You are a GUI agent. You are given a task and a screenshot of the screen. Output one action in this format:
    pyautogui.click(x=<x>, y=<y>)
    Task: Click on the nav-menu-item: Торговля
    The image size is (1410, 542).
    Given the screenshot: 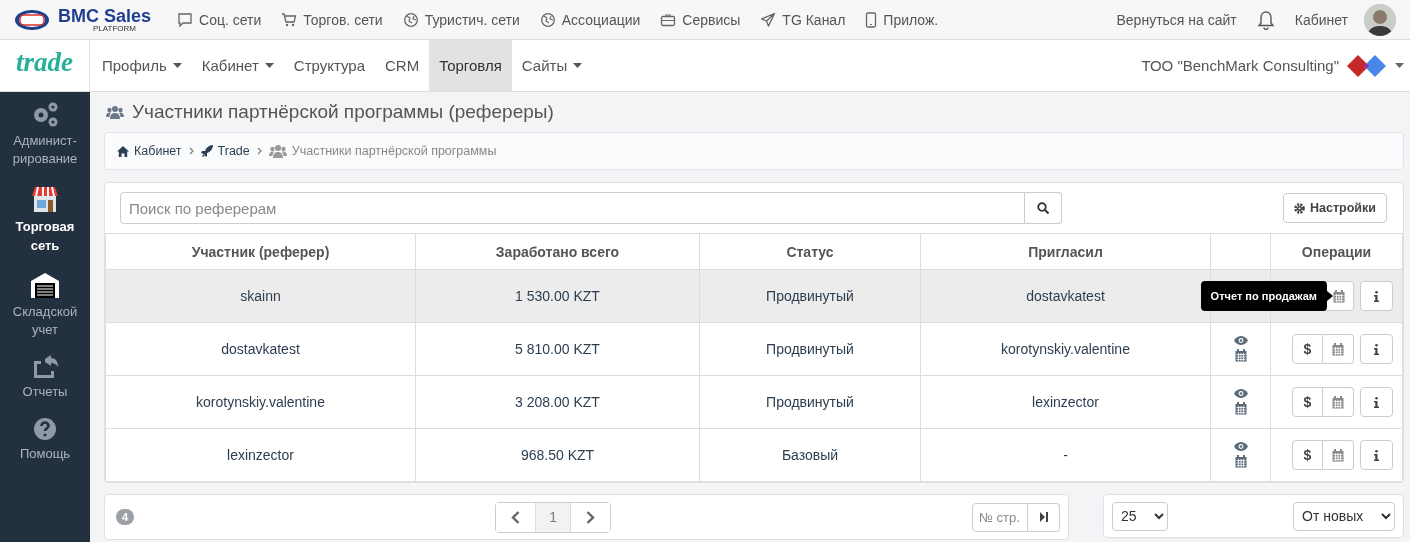 What is the action you would take?
    pyautogui.click(x=470, y=65)
    